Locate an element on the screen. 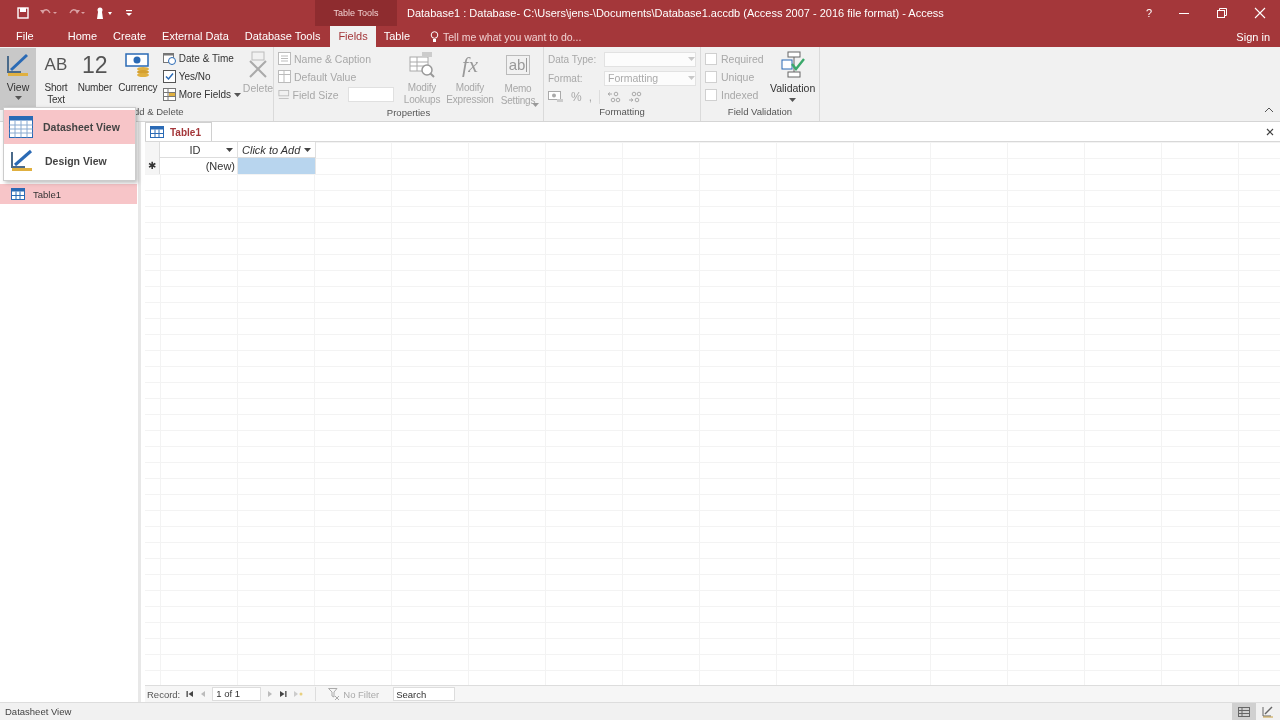  datasheet-view-button is located at coordinates (1244, 711).